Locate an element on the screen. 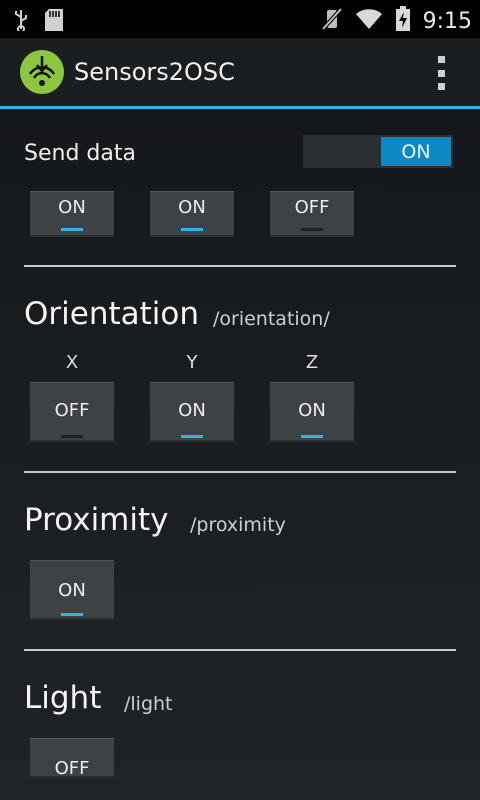 This screenshot has height=800, width=480. orientation-path: /orientation/ is located at coordinates (271, 319).